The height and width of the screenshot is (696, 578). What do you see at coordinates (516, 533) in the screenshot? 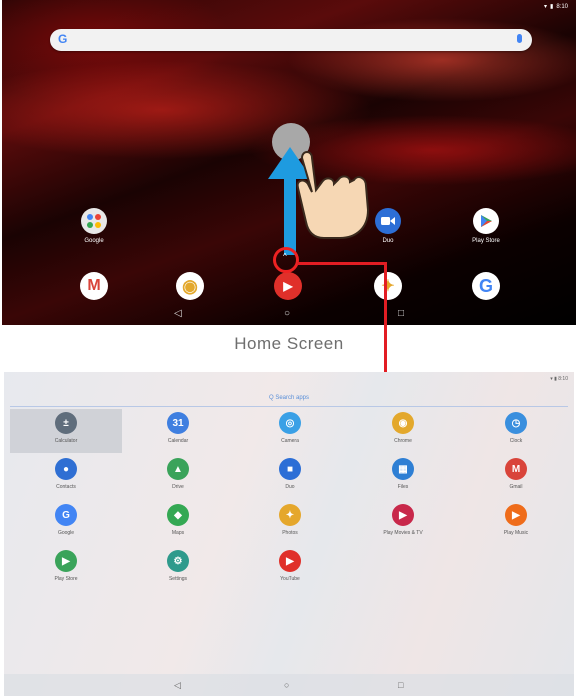
I see `app-label: Play Music` at bounding box center [516, 533].